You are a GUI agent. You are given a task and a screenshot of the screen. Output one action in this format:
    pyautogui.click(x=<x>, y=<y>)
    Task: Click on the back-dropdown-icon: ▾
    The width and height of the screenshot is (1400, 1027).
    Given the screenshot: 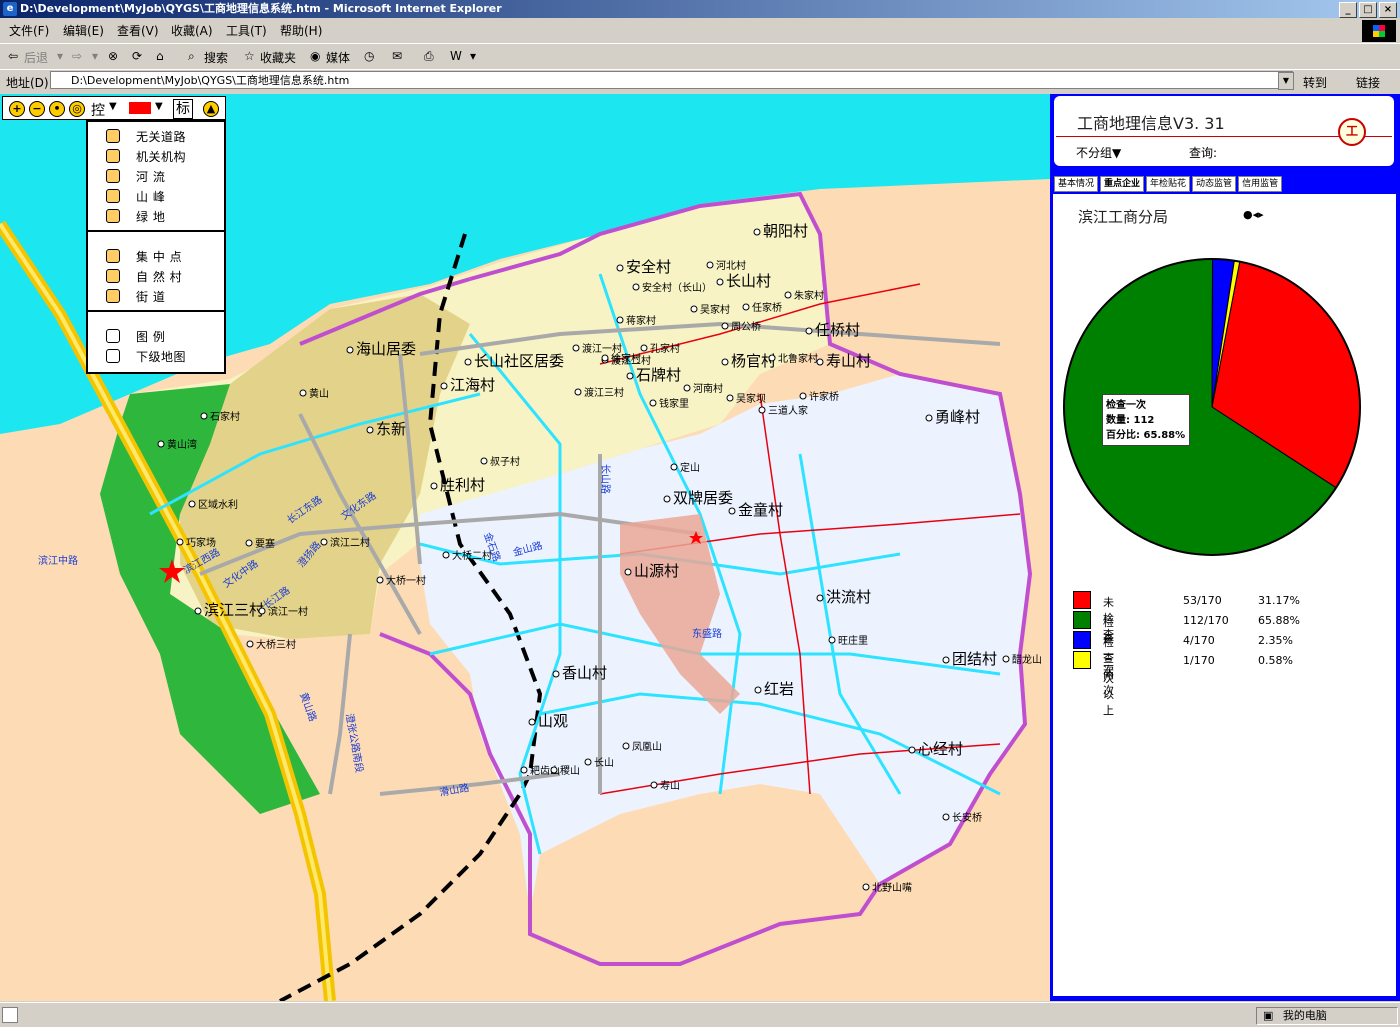 What is the action you would take?
    pyautogui.click(x=60, y=56)
    